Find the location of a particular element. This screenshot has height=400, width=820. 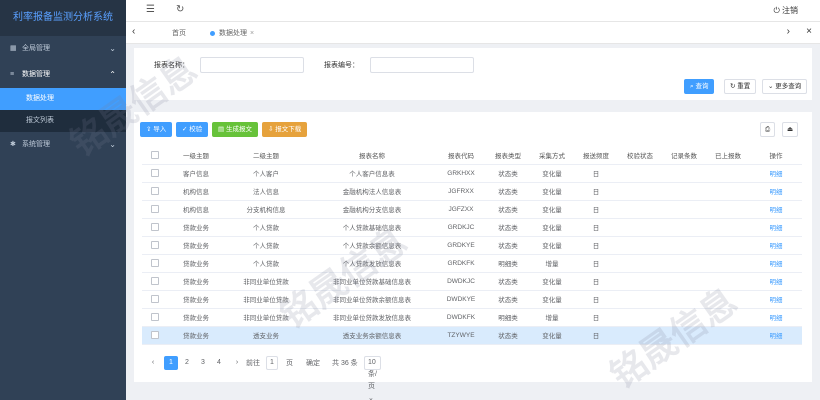

query-label: 查询 is located at coordinates (702, 86).